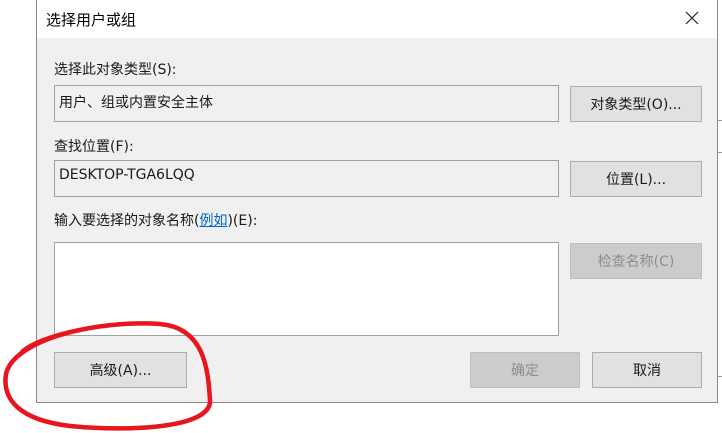 This screenshot has width=722, height=433. I want to click on cancel-button: 取消, so click(647, 370).